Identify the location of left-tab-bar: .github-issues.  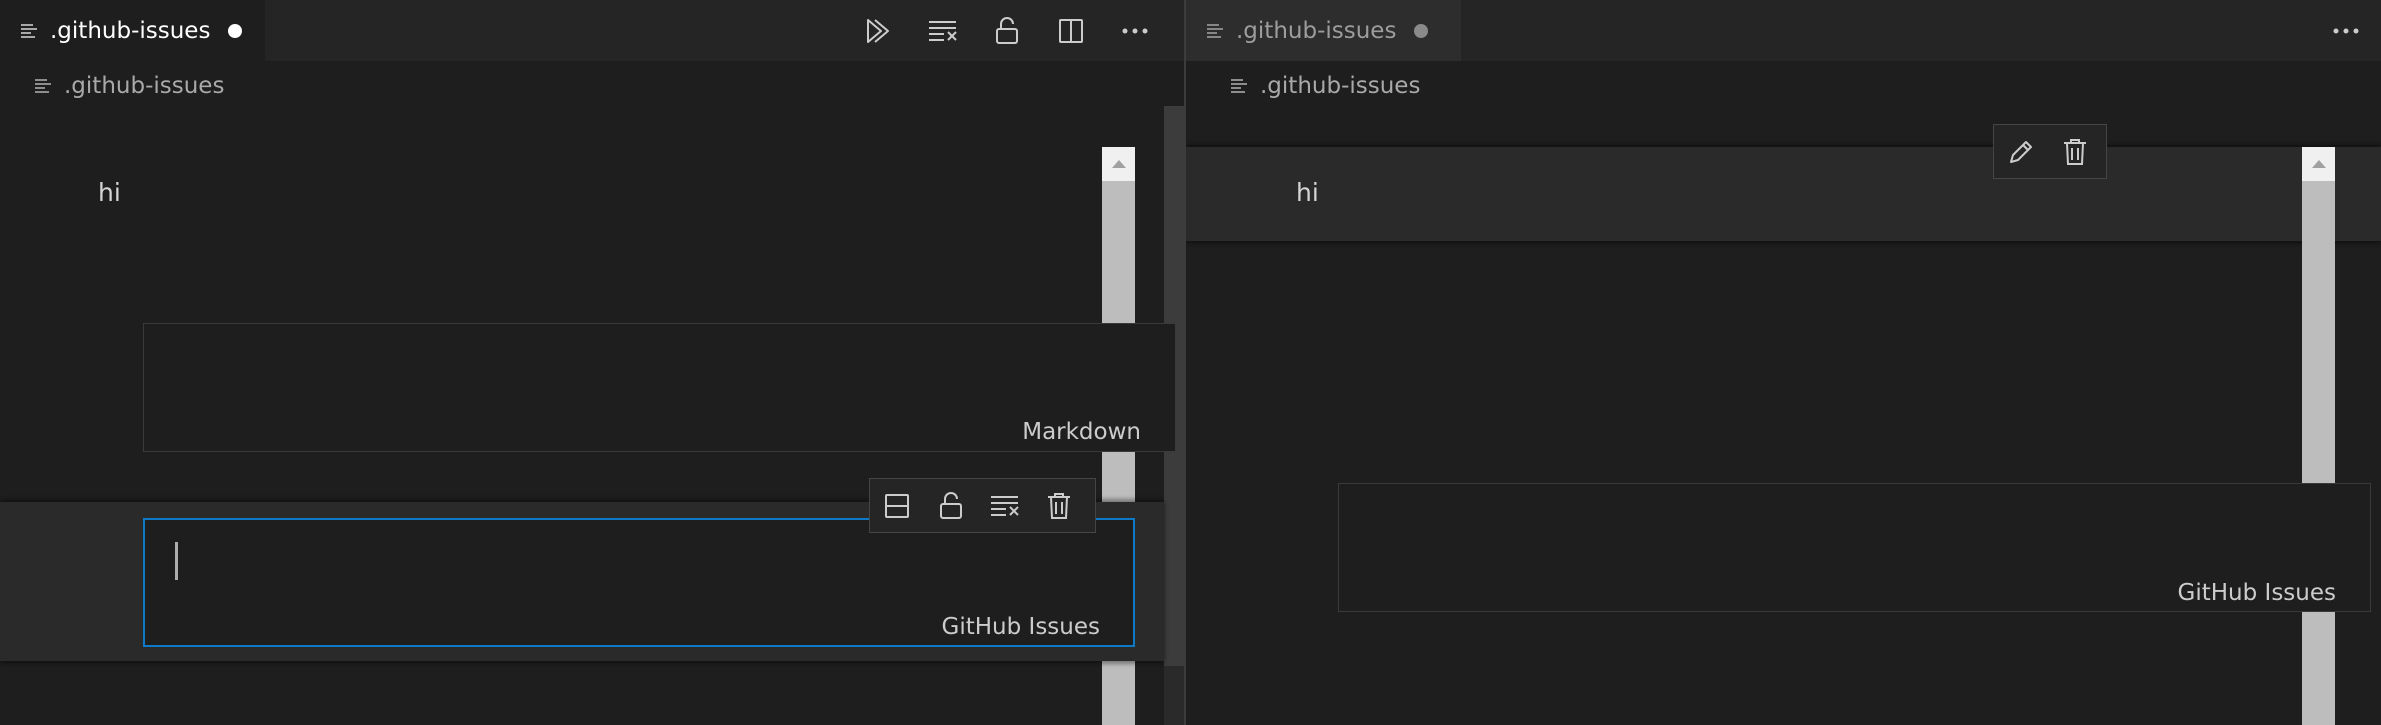
(592, 30).